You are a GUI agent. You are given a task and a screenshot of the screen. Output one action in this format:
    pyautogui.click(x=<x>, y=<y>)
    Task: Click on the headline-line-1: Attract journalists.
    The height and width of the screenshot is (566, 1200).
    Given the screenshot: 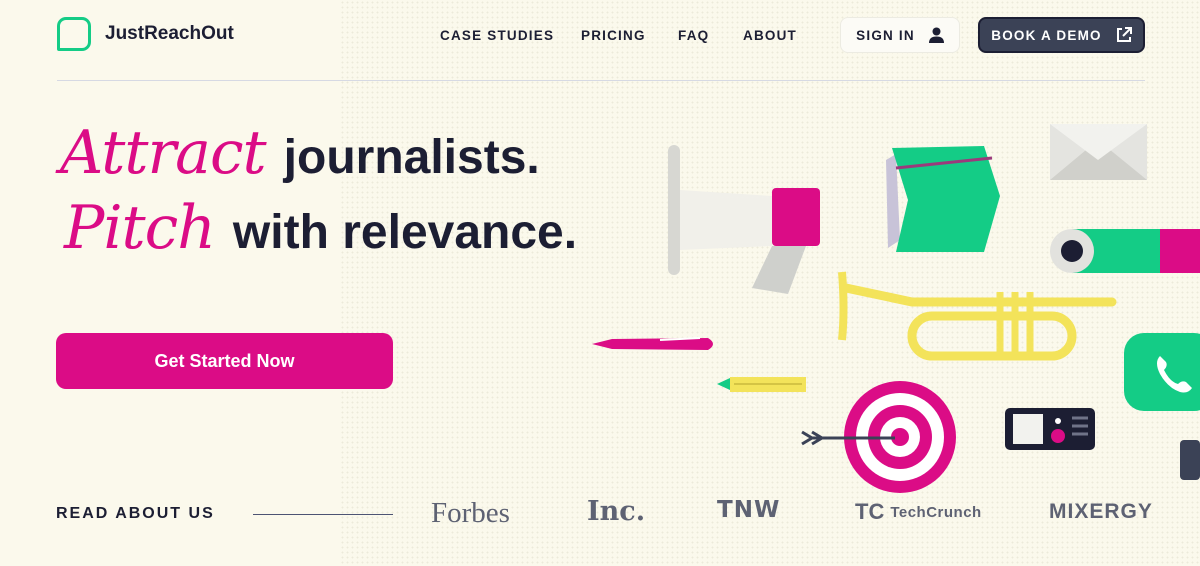 What is the action you would take?
    pyautogui.click(x=300, y=153)
    